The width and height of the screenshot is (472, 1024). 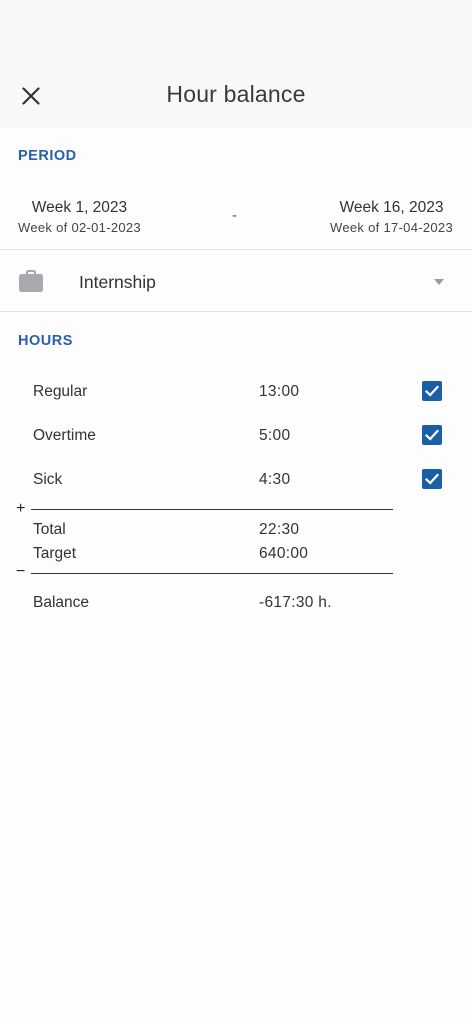 I want to click on regular-checkbox, so click(x=432, y=391).